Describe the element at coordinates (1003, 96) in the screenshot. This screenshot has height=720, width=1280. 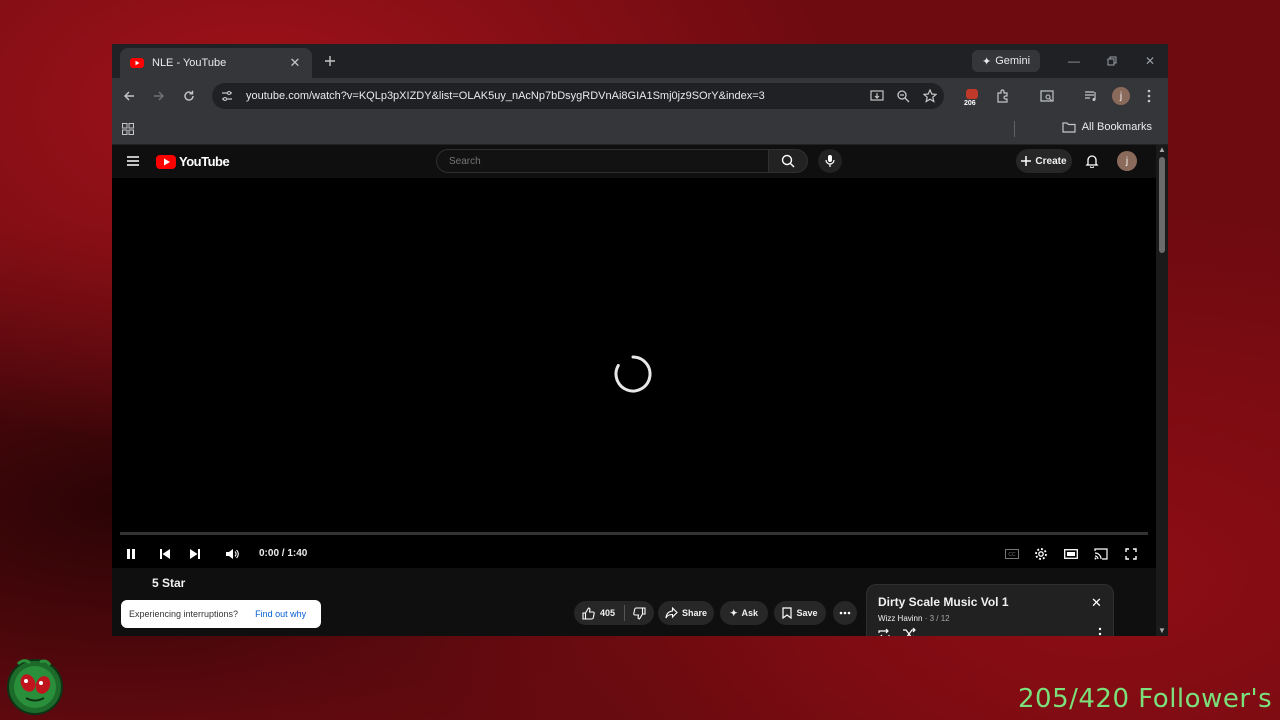
I see `extensions-puzzle-icon` at that location.